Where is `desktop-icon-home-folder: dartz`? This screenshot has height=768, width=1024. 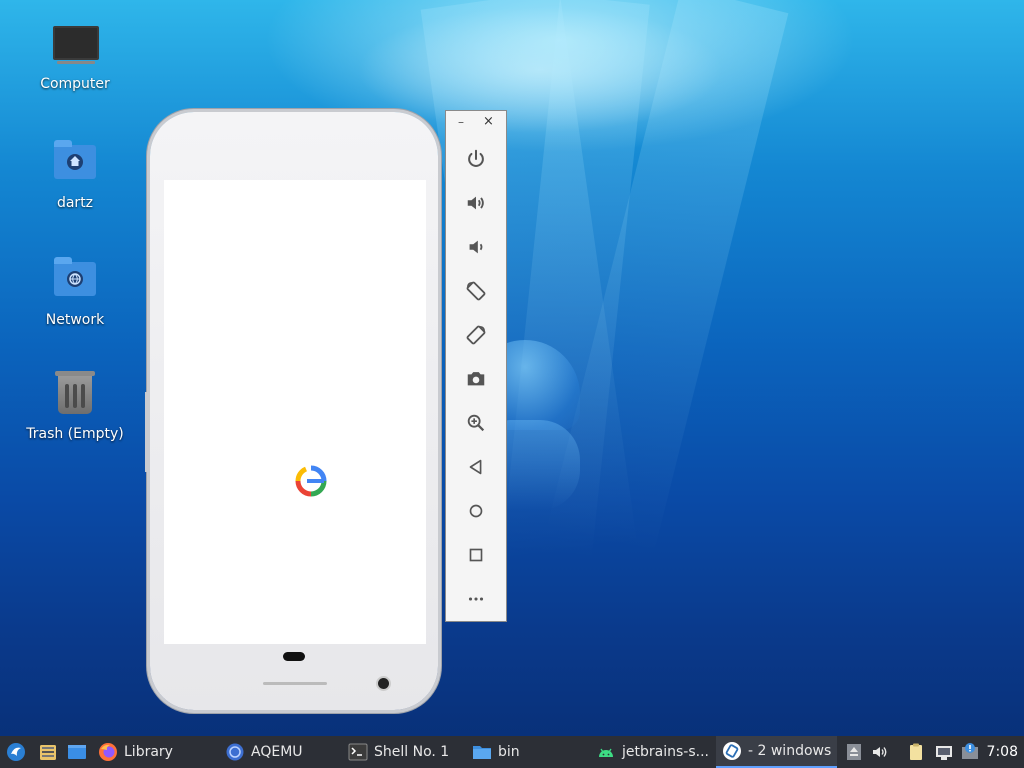 desktop-icon-home-folder: dartz is located at coordinates (75, 175).